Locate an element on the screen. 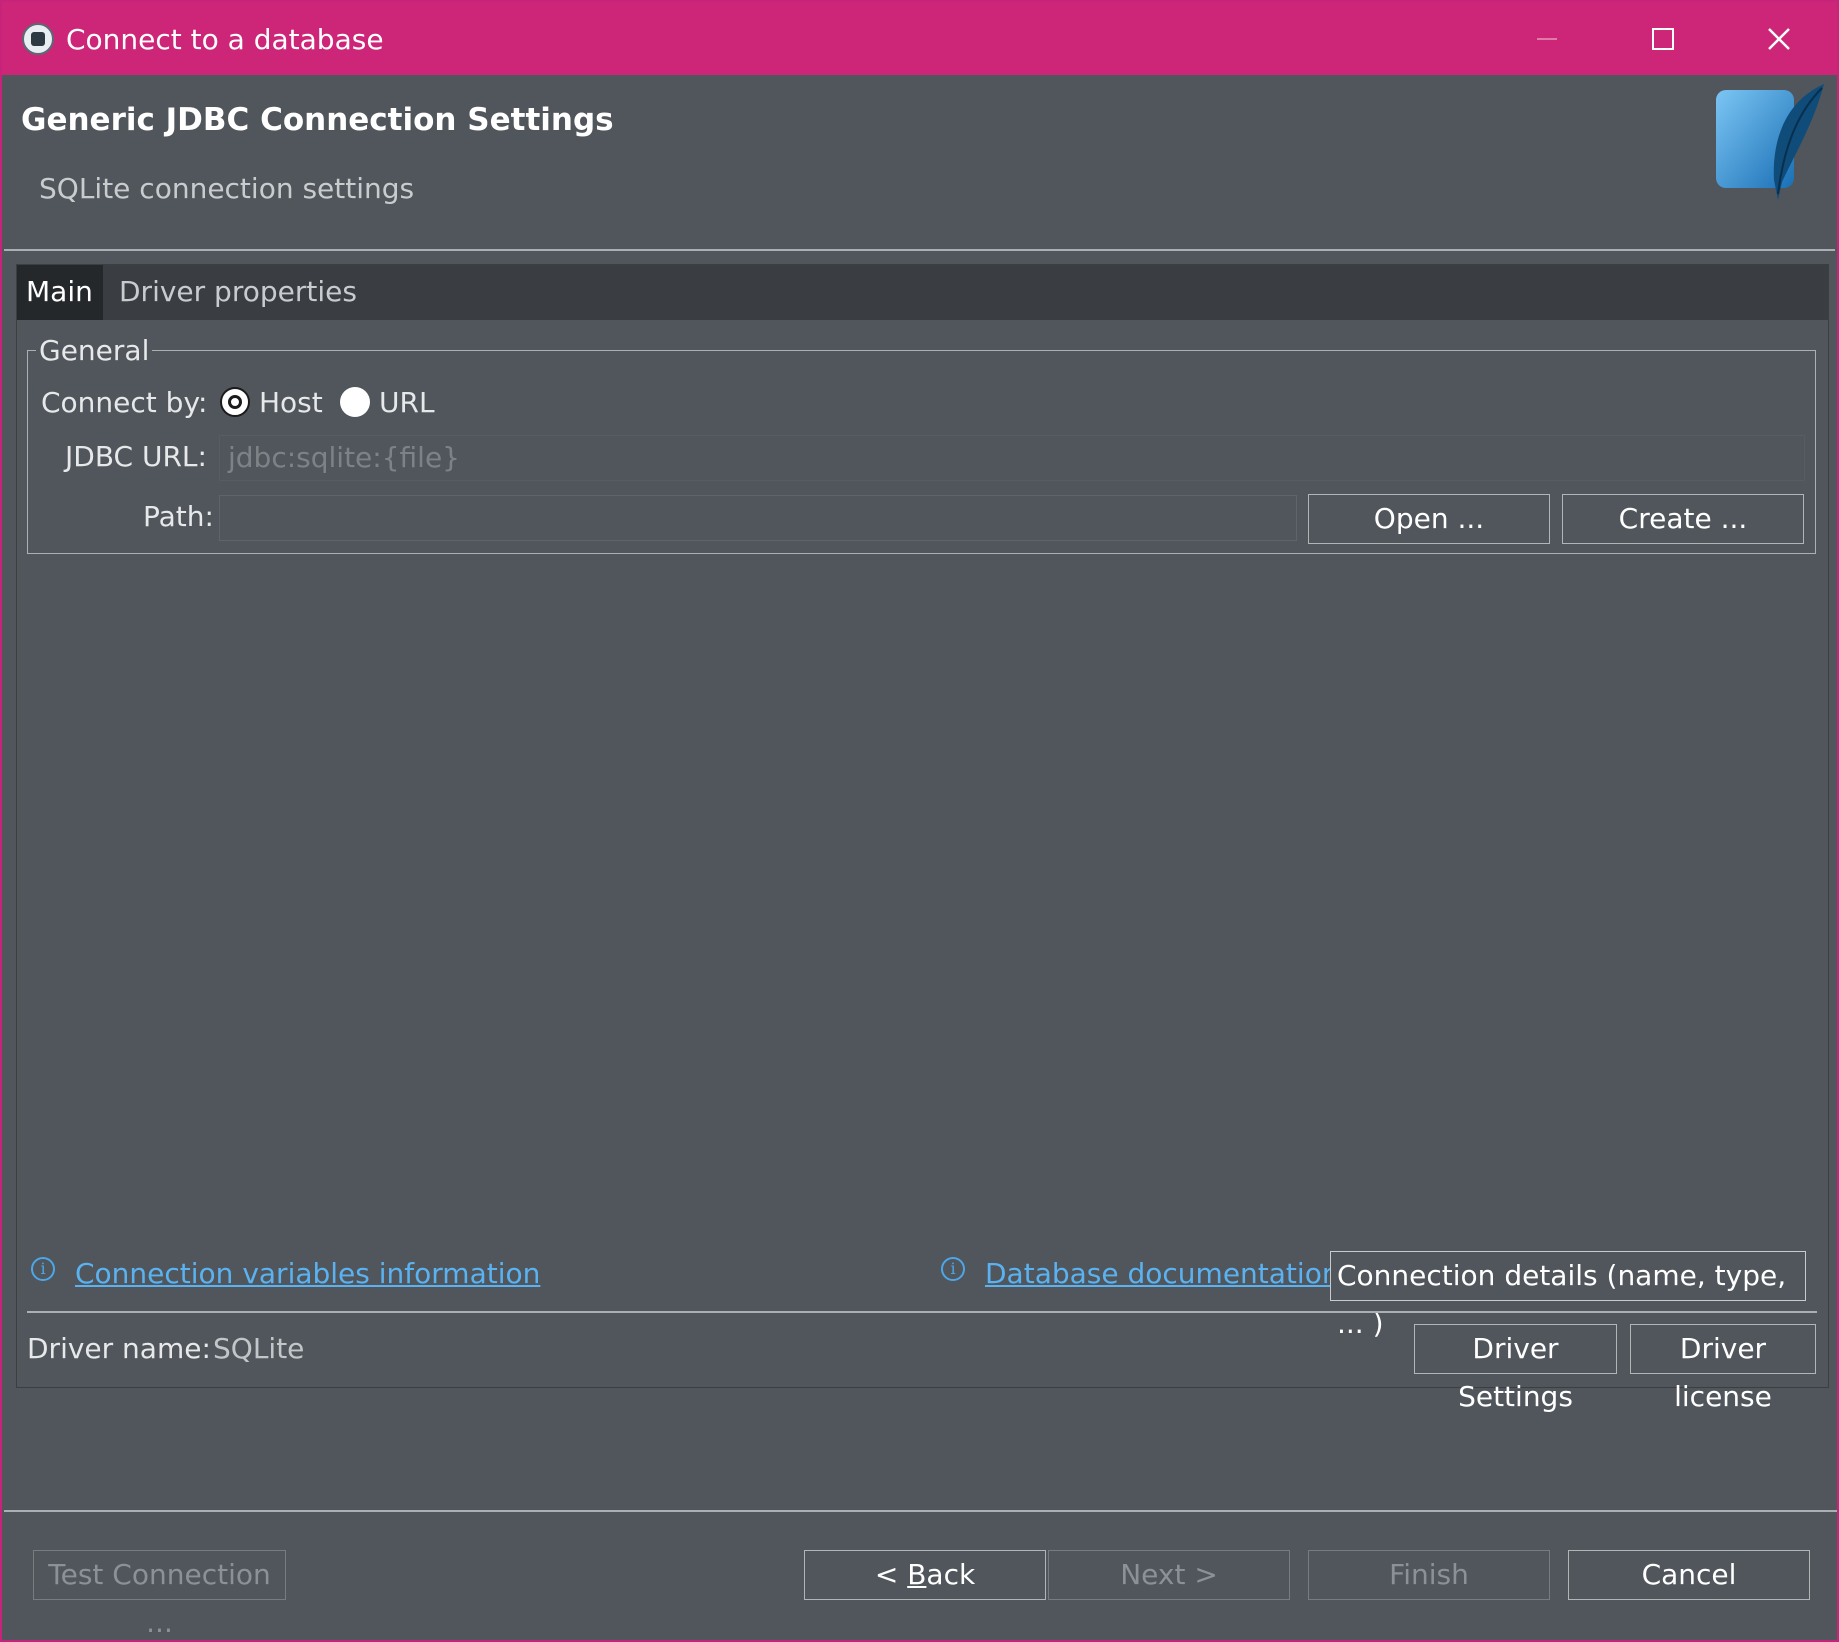 This screenshot has width=1839, height=1642. close-button is located at coordinates (1779, 38).